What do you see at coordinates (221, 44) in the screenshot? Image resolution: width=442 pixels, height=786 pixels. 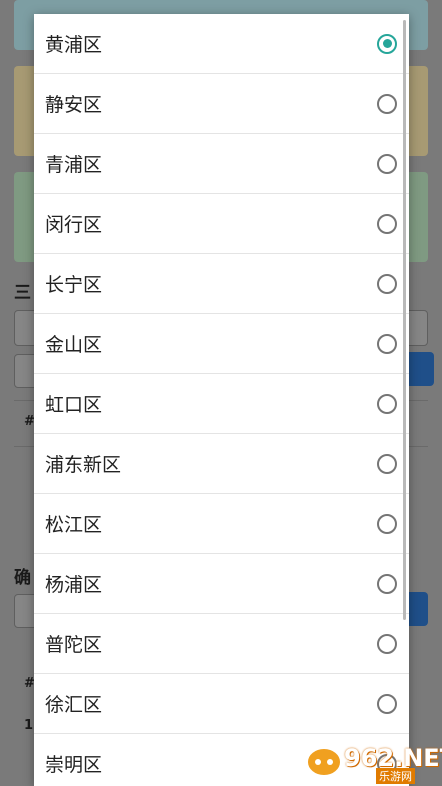 I see `district-option: 黄浦区` at bounding box center [221, 44].